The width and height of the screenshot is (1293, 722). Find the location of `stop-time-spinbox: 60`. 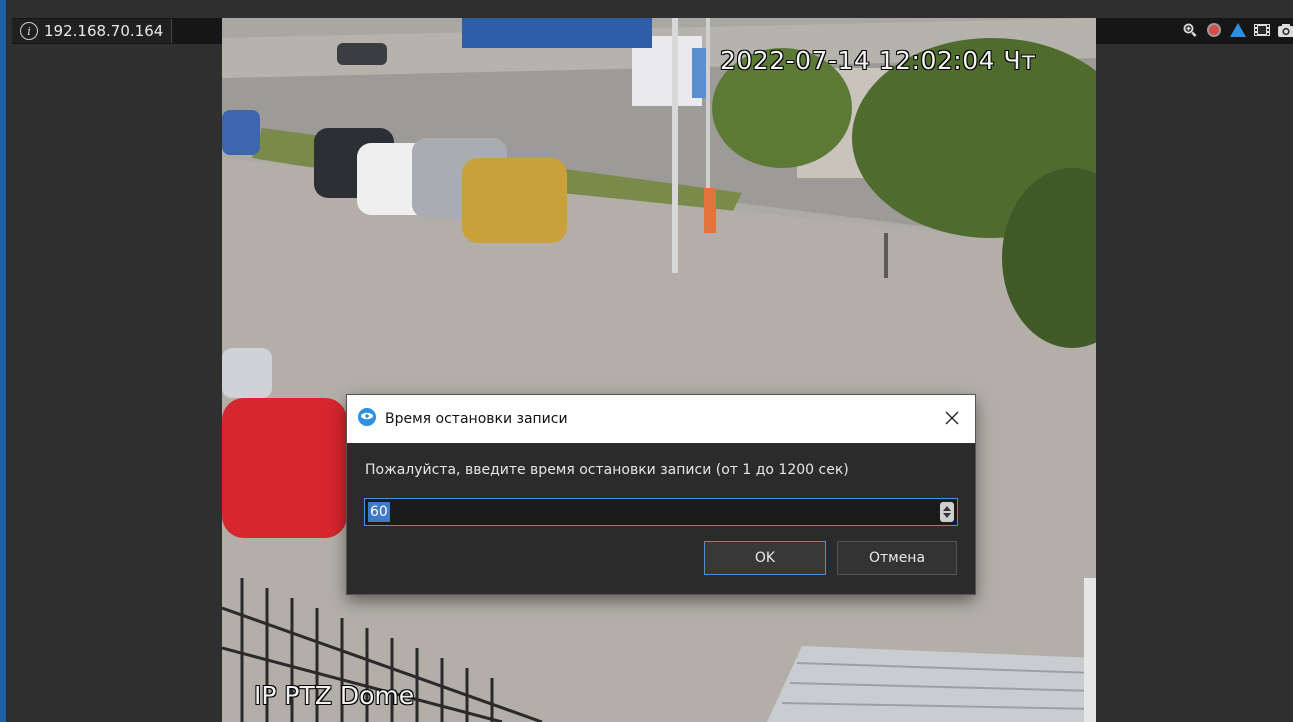

stop-time-spinbox: 60 is located at coordinates (661, 512).